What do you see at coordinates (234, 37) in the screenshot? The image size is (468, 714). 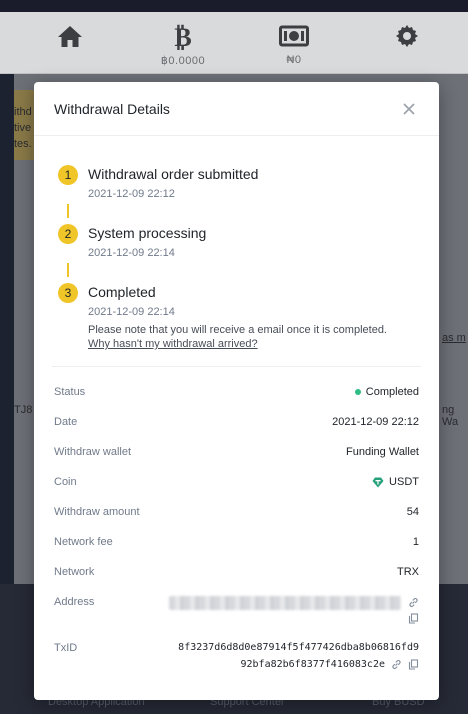 I see `top-nav-bar: ₿ ฿0.0000 ₦0` at bounding box center [234, 37].